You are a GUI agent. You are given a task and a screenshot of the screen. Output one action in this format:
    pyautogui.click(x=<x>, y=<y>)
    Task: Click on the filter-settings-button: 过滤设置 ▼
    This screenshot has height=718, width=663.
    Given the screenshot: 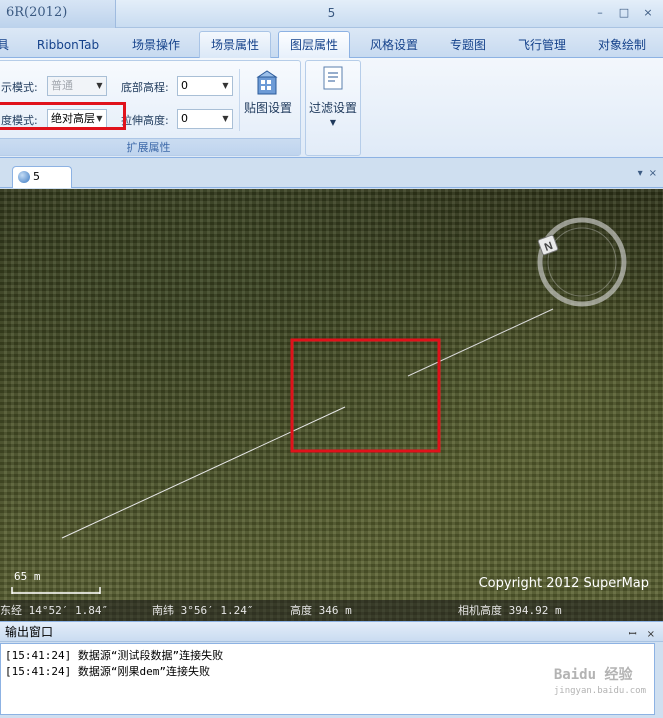 What is the action you would take?
    pyautogui.click(x=333, y=100)
    